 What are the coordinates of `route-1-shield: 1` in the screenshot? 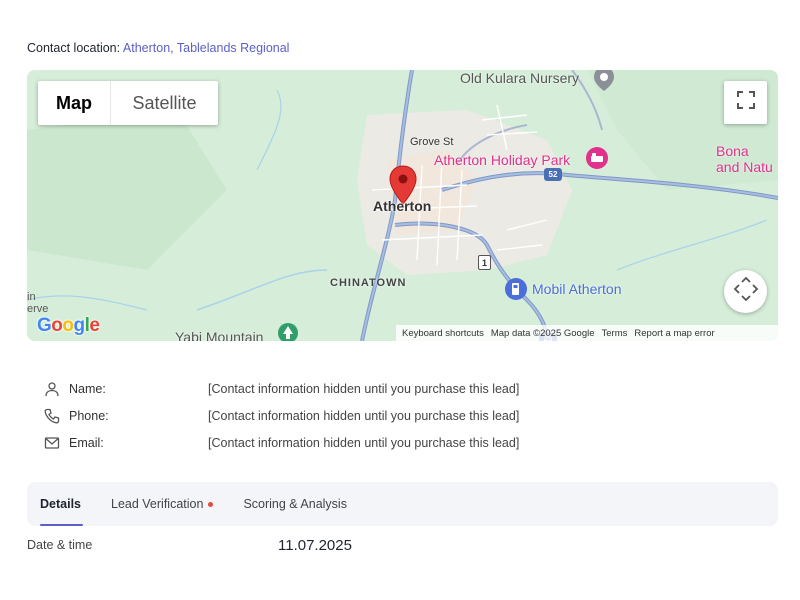 It's located at (484, 262).